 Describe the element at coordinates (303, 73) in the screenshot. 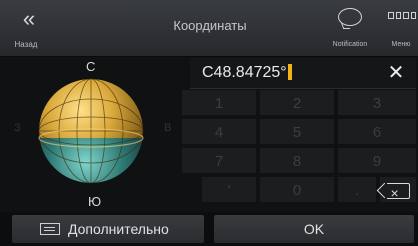

I see `coordinate-input: С48.84725° ✕` at that location.